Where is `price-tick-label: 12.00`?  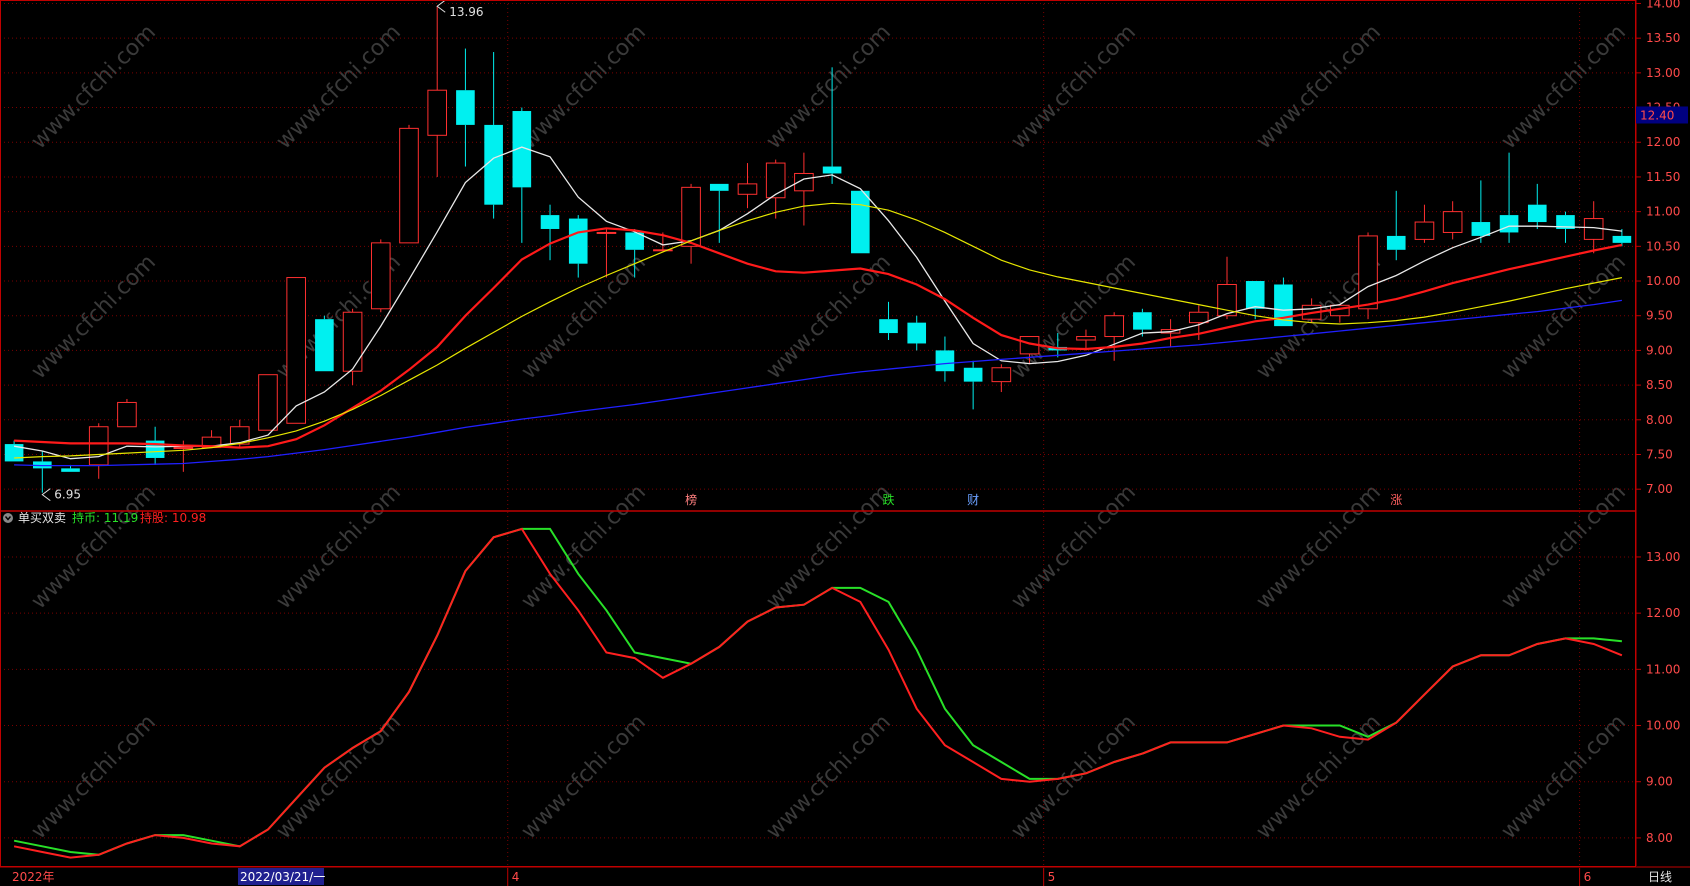
price-tick-label: 12.00 is located at coordinates (1663, 142).